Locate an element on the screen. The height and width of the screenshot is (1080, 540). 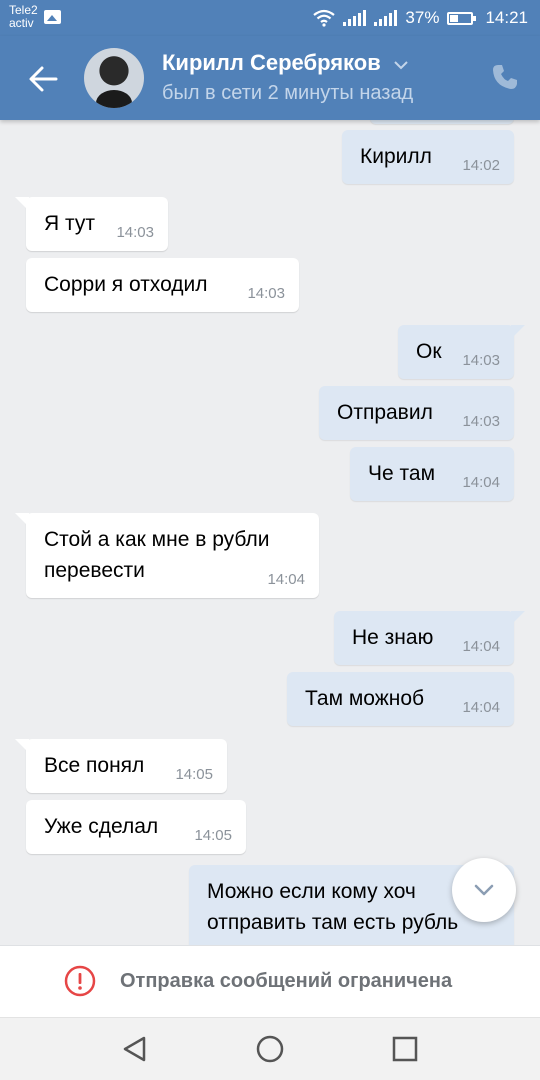
contact-name: Кирилл Серебряков is located at coordinates (271, 63).